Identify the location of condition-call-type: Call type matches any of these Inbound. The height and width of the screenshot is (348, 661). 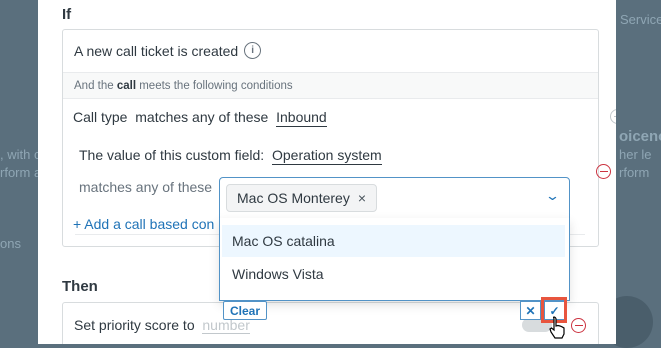
(200, 118).